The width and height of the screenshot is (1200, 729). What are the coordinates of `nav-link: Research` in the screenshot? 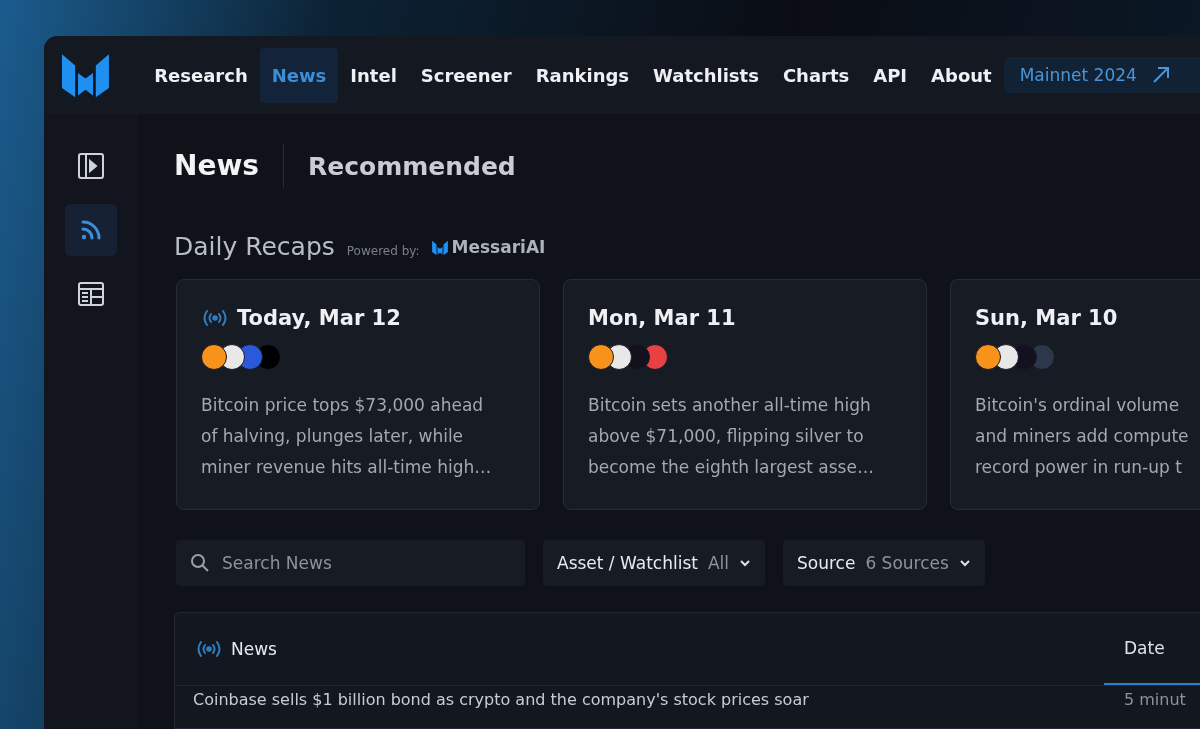 It's located at (201, 75).